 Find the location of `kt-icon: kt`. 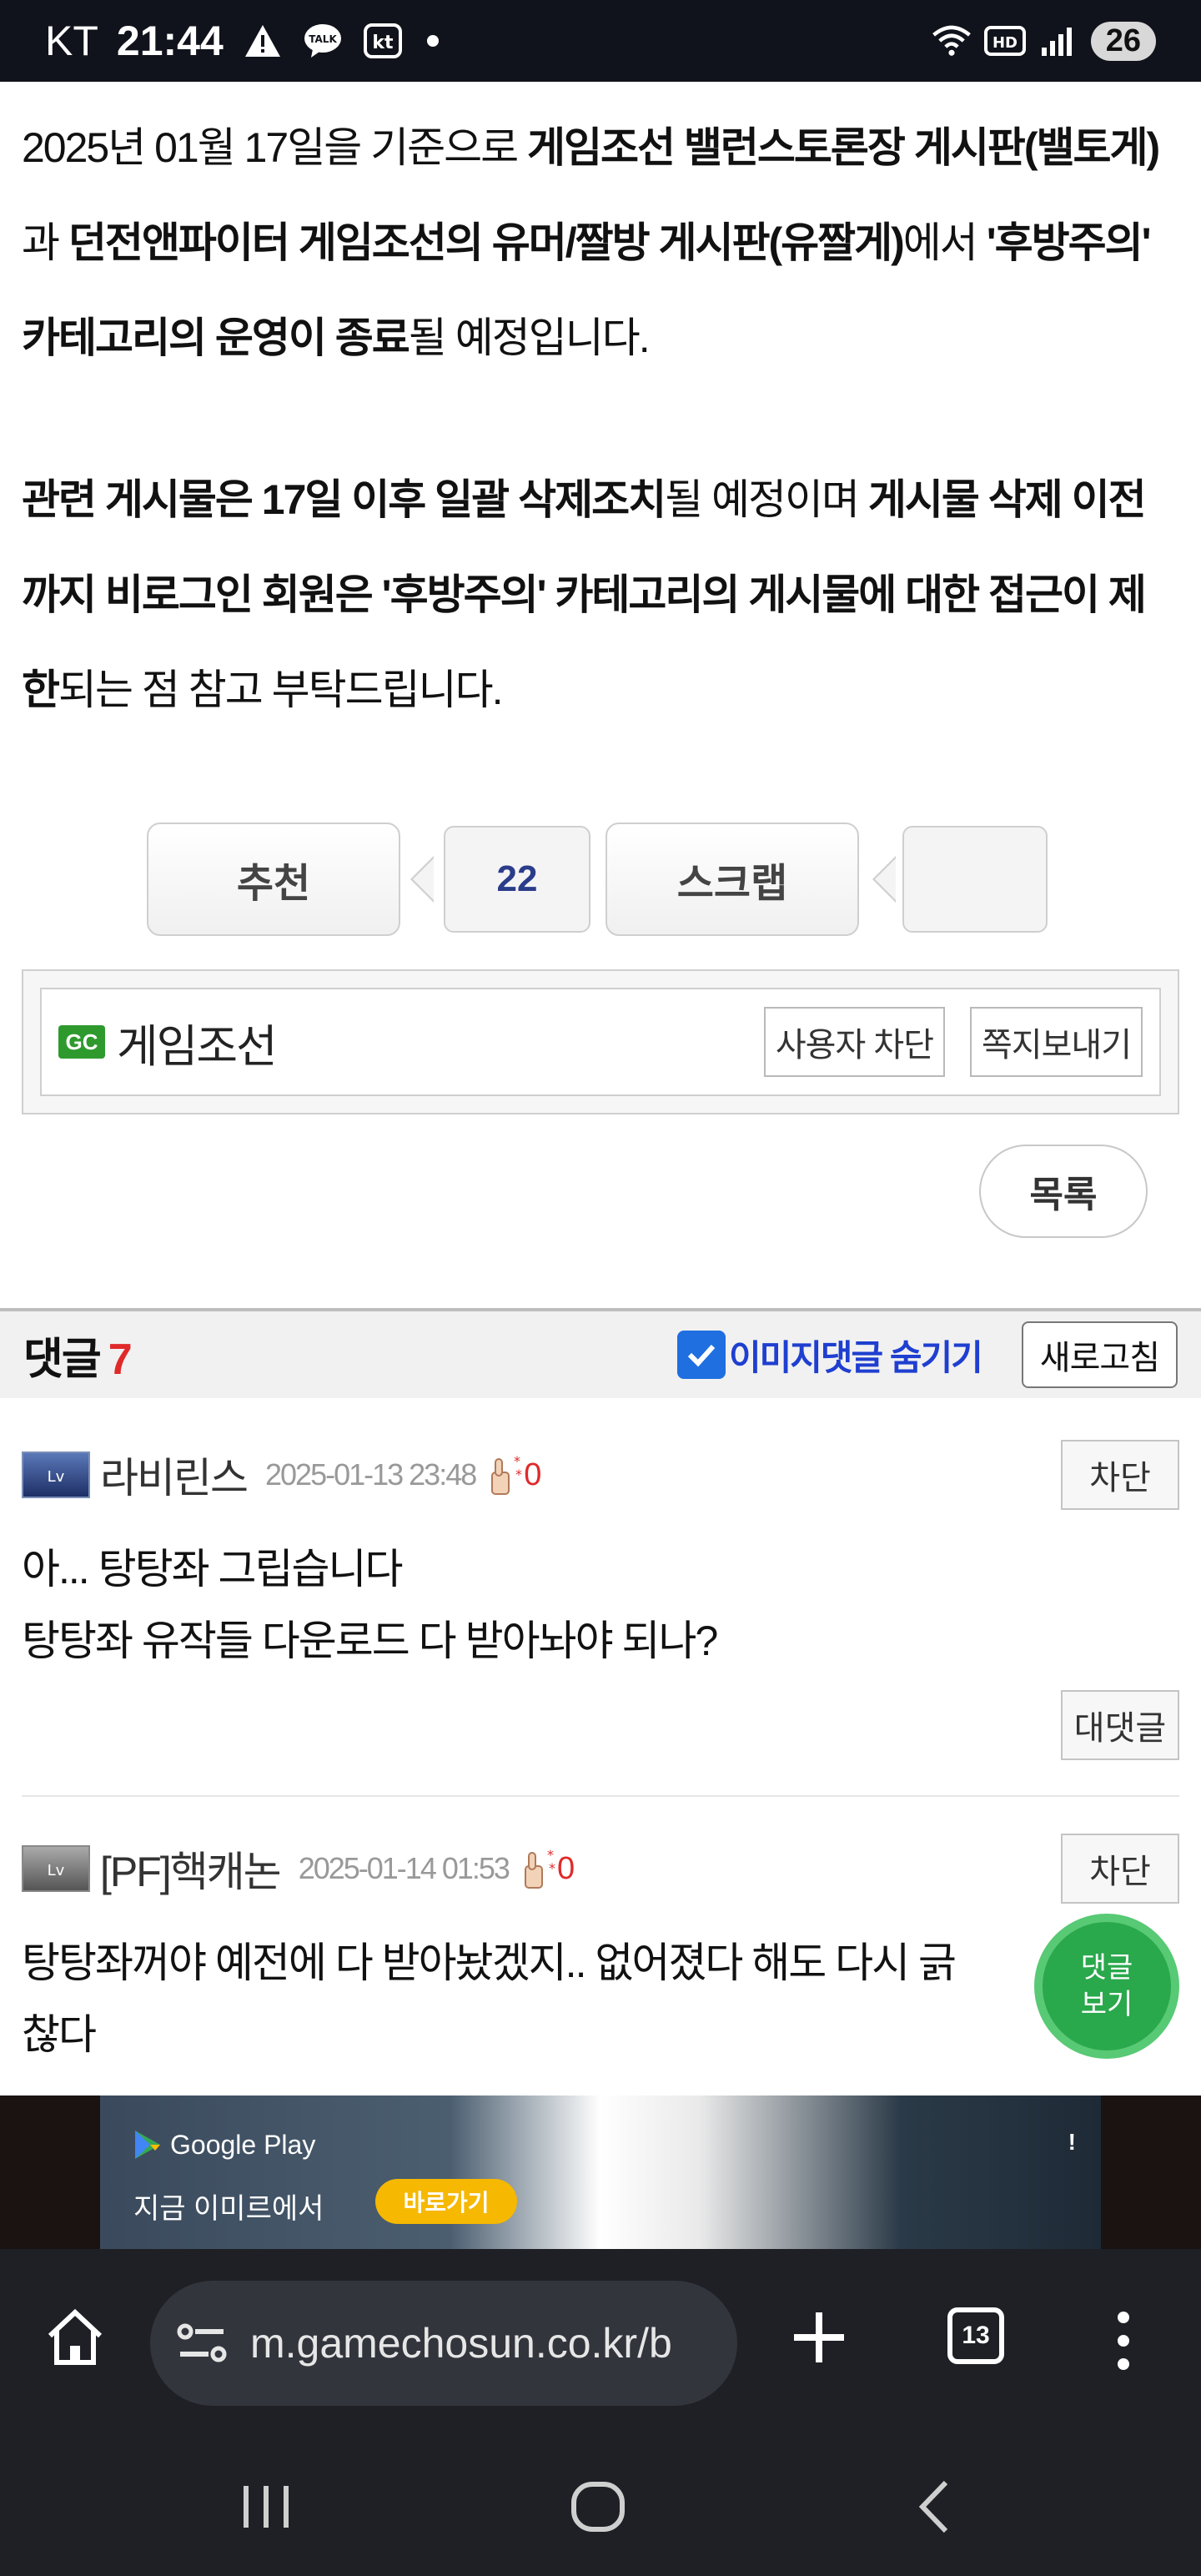

kt-icon: kt is located at coordinates (383, 41).